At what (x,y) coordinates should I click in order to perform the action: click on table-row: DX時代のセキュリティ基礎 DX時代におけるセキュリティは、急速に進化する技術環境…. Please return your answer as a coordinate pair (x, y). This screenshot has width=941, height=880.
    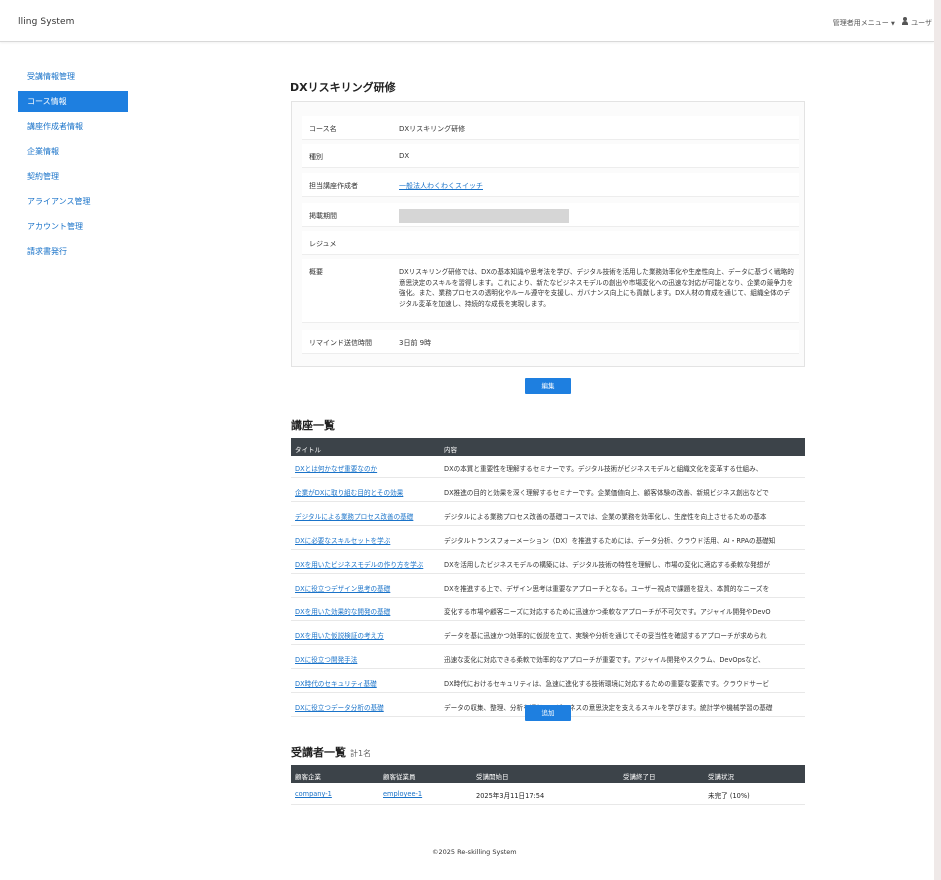
    Looking at the image, I should click on (548, 682).